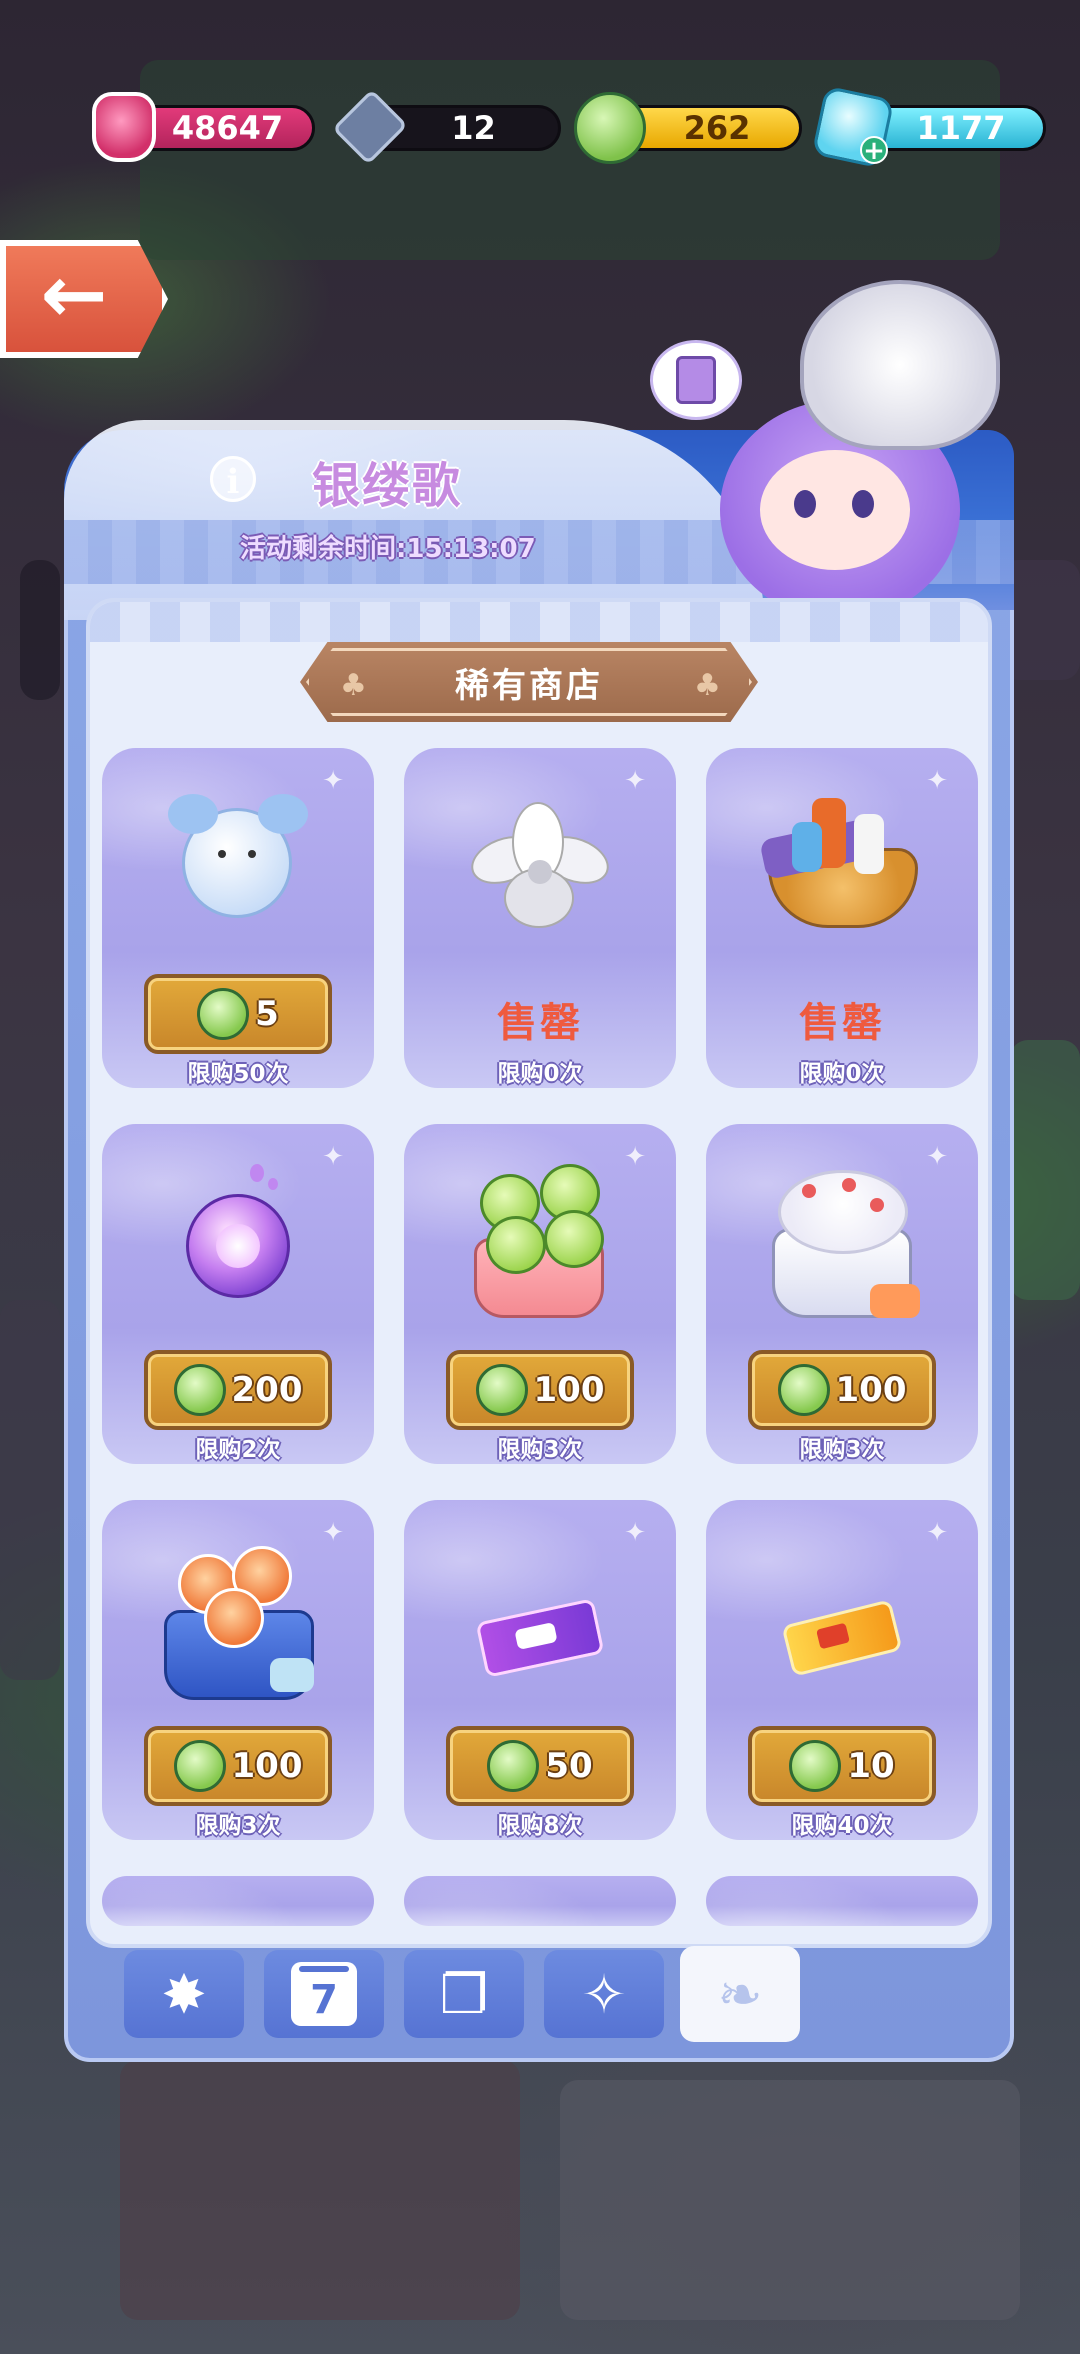 Image resolution: width=1080 pixels, height=2354 pixels. What do you see at coordinates (30, 1490) in the screenshot?
I see `scene-shop-left` at bounding box center [30, 1490].